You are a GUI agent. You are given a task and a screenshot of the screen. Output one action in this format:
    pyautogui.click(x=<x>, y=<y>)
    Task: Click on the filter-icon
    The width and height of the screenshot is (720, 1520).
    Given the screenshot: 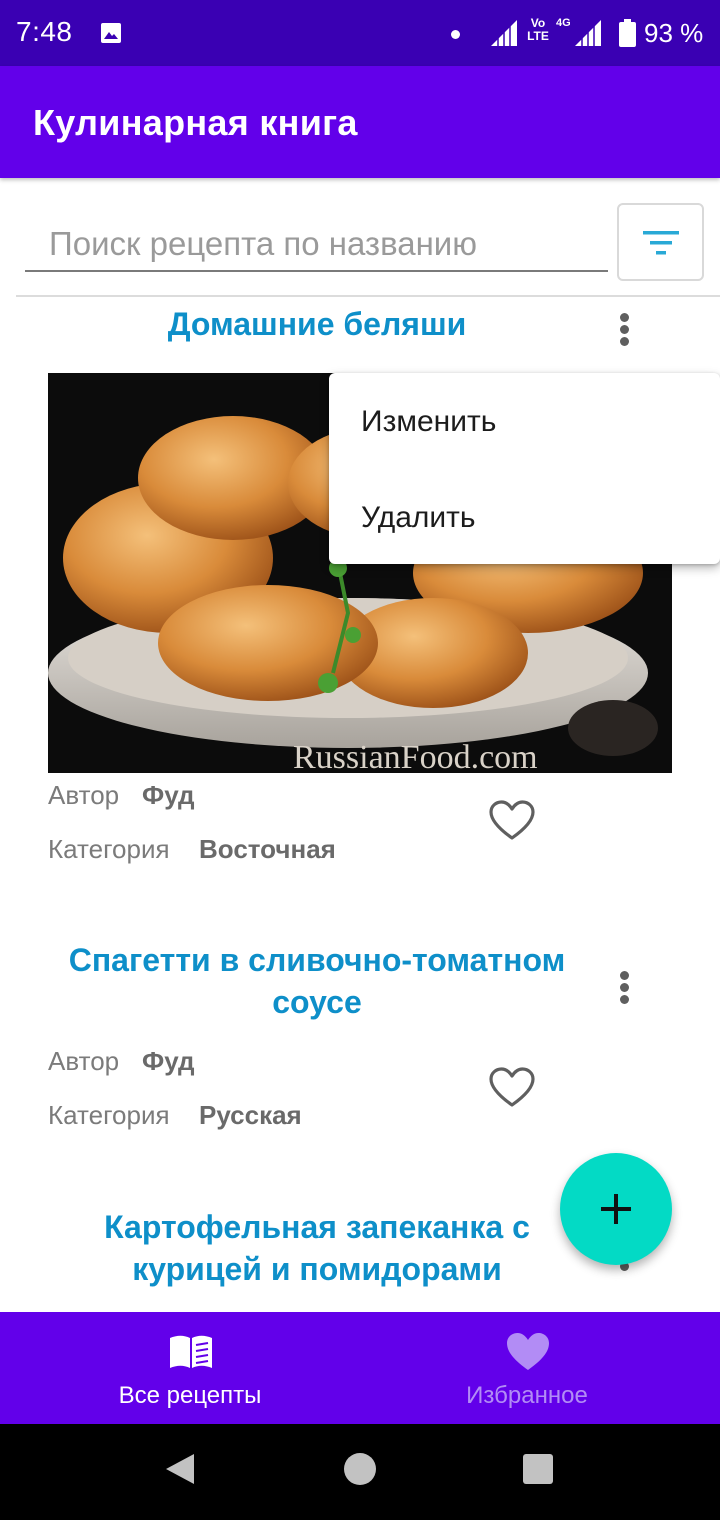 What is the action you would take?
    pyautogui.click(x=661, y=243)
    